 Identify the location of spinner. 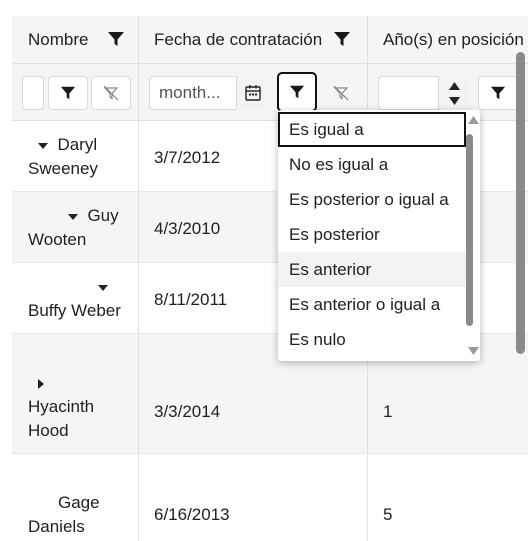
(454, 93).